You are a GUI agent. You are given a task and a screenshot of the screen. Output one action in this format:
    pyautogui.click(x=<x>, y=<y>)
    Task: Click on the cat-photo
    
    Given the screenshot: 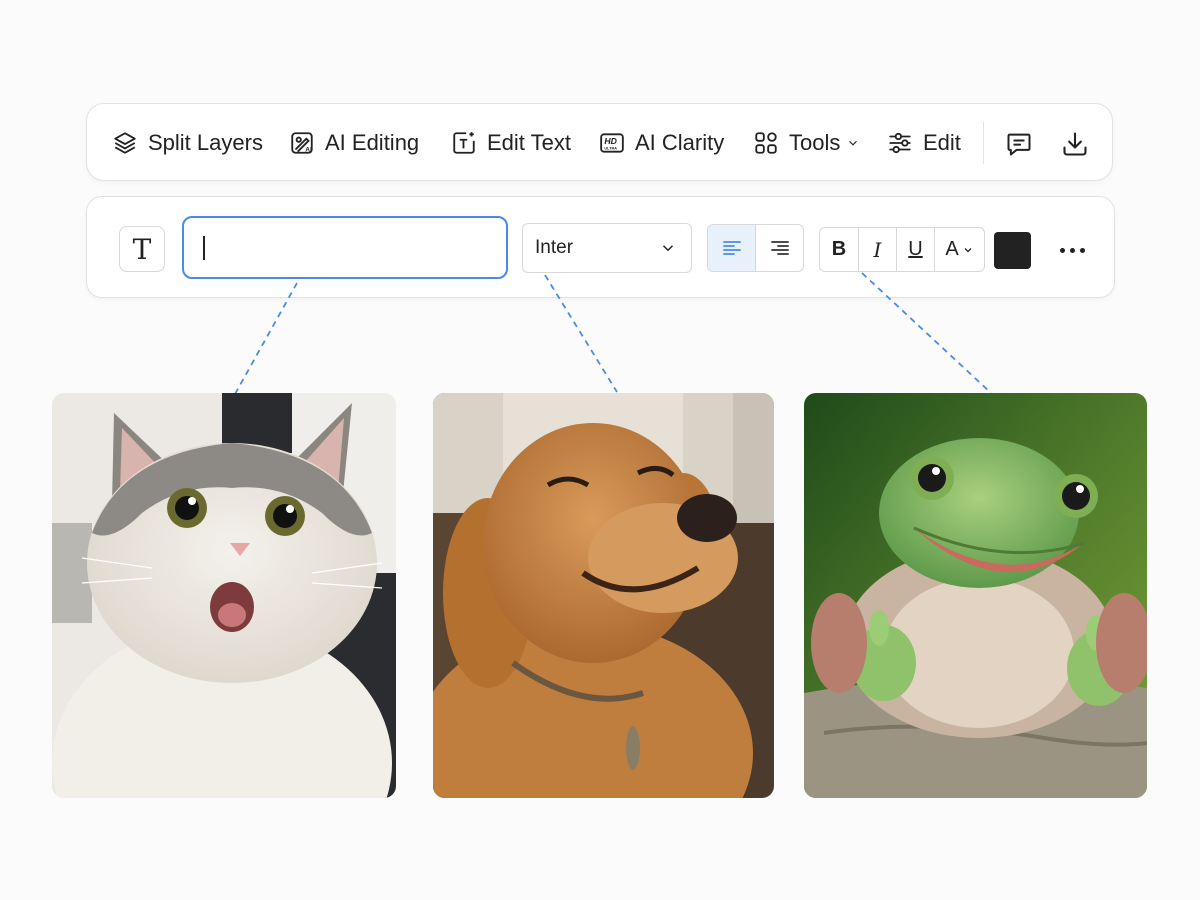 What is the action you would take?
    pyautogui.click(x=224, y=595)
    